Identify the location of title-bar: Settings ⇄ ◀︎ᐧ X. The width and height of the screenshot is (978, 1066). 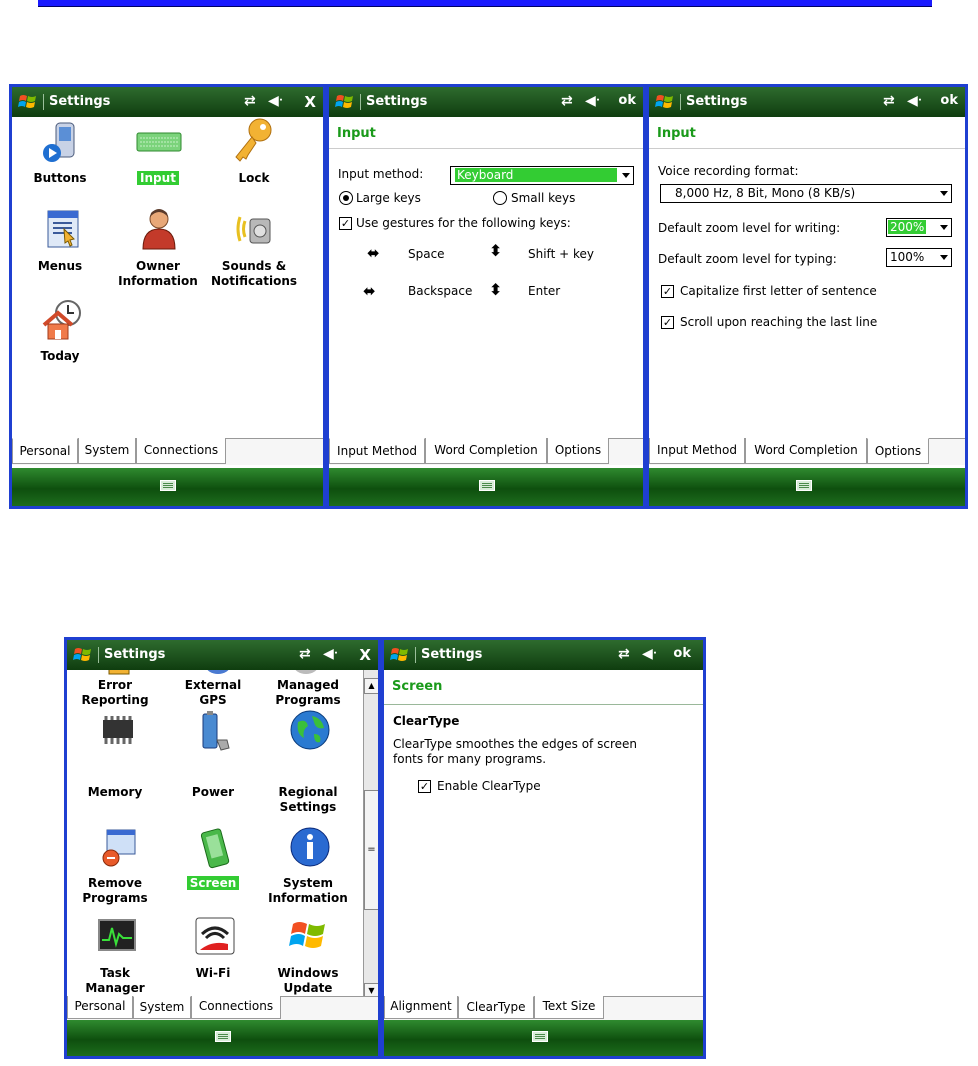
(222, 655).